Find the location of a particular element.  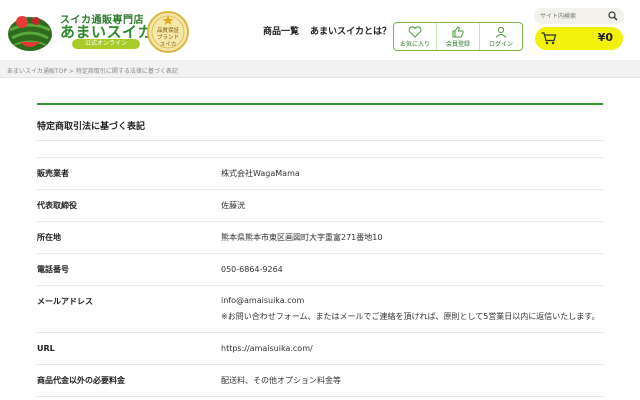

info-row-fees: 商品代金以外の必要料金 配送料、その他オプション料金等 is located at coordinates (320, 381).